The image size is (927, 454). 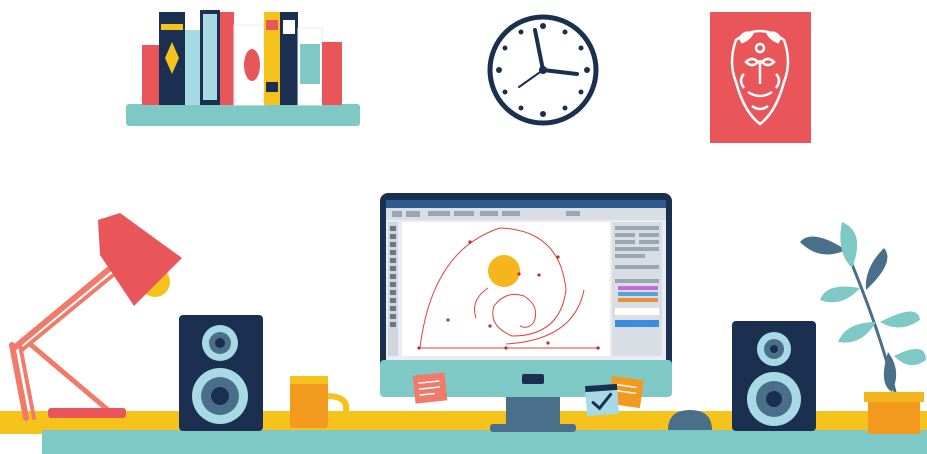 What do you see at coordinates (320, 402) in the screenshot?
I see `mug` at bounding box center [320, 402].